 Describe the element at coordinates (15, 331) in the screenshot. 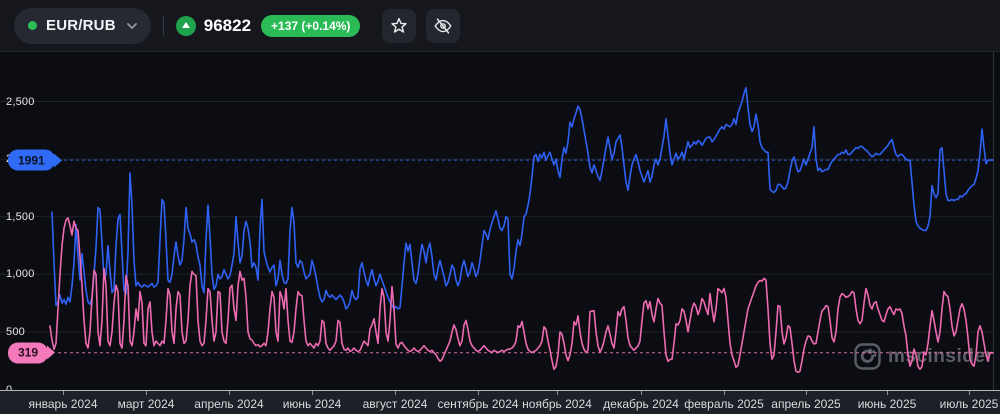

I see `y-axis-label: 500` at that location.